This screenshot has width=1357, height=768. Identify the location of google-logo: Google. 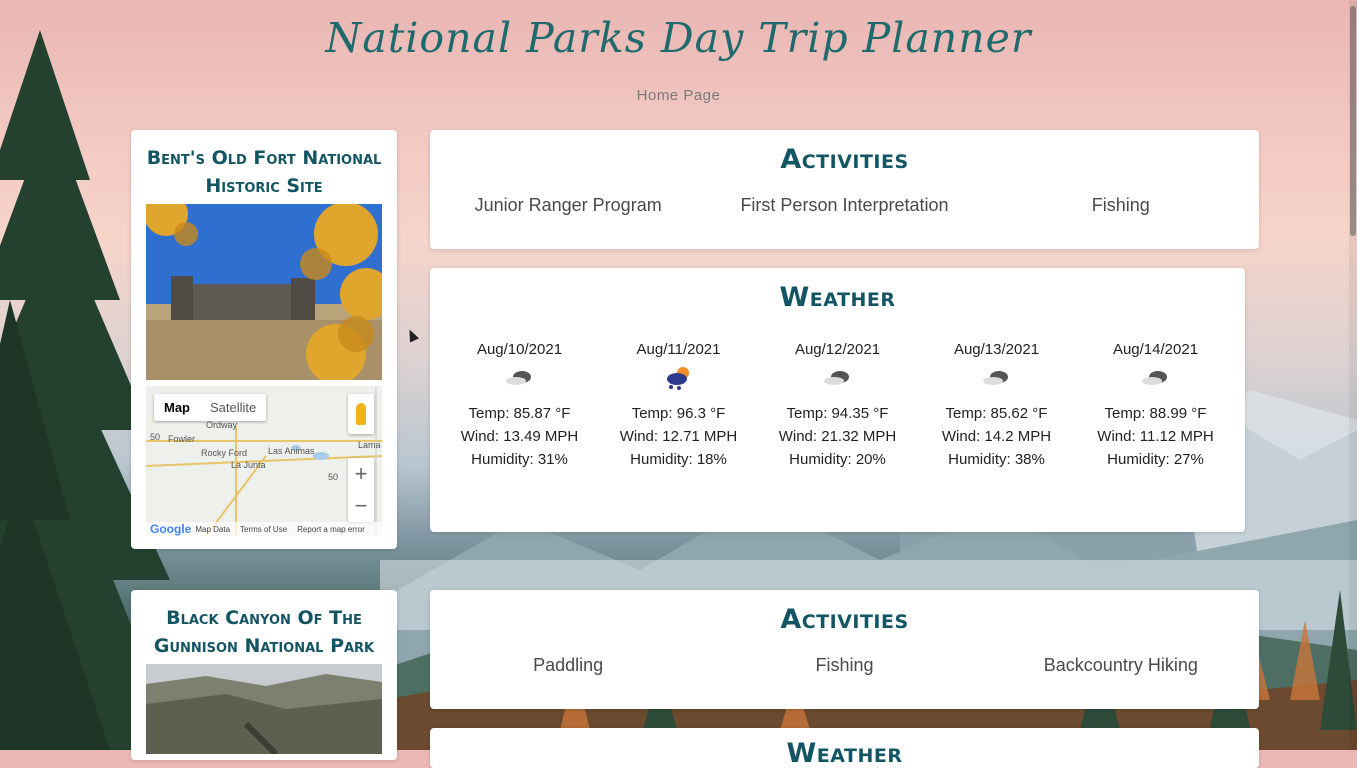
(171, 529).